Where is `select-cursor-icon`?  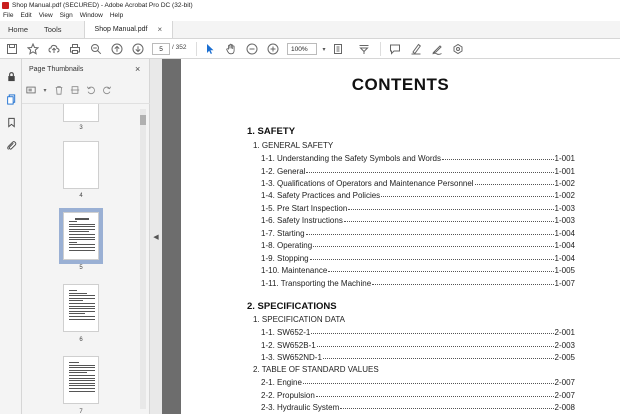
select-cursor-icon is located at coordinates (210, 49).